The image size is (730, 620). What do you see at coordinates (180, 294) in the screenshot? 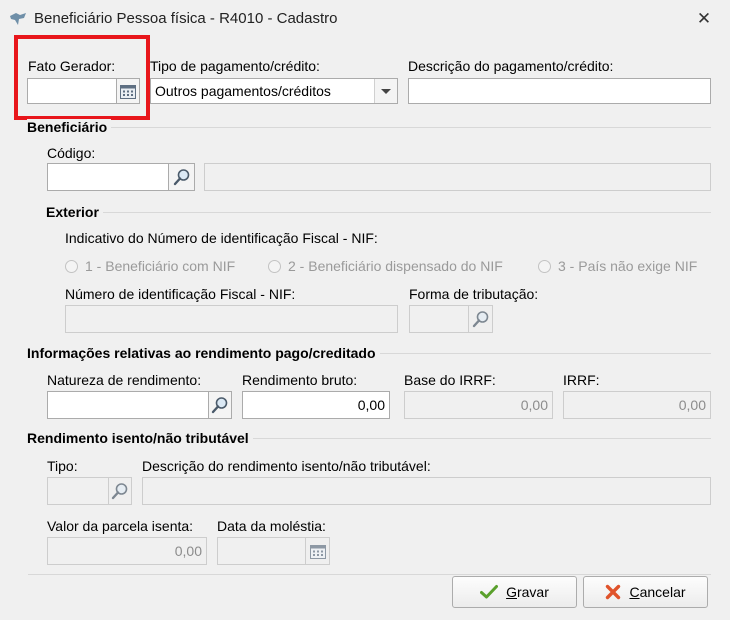
I see `nif-label: Número de identificação Fiscal - NIF:` at bounding box center [180, 294].